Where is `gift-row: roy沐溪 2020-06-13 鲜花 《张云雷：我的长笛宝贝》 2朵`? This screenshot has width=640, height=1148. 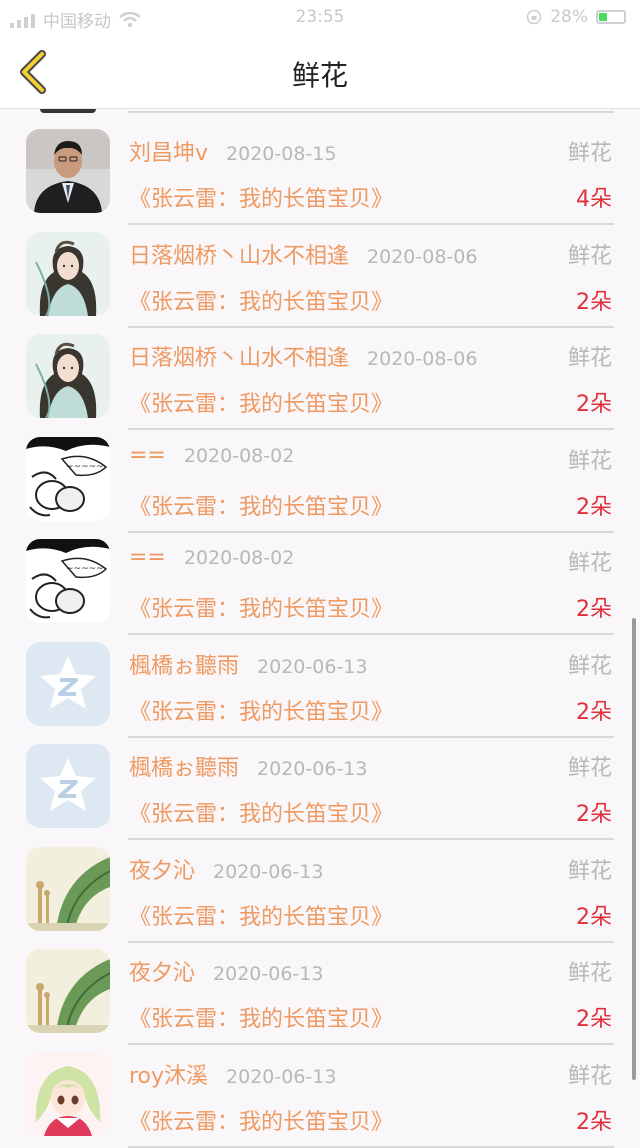 gift-row: roy沐溪 2020-06-13 鲜花 《张云雷：我的长笛宝贝》 2朵 is located at coordinates (320, 1090).